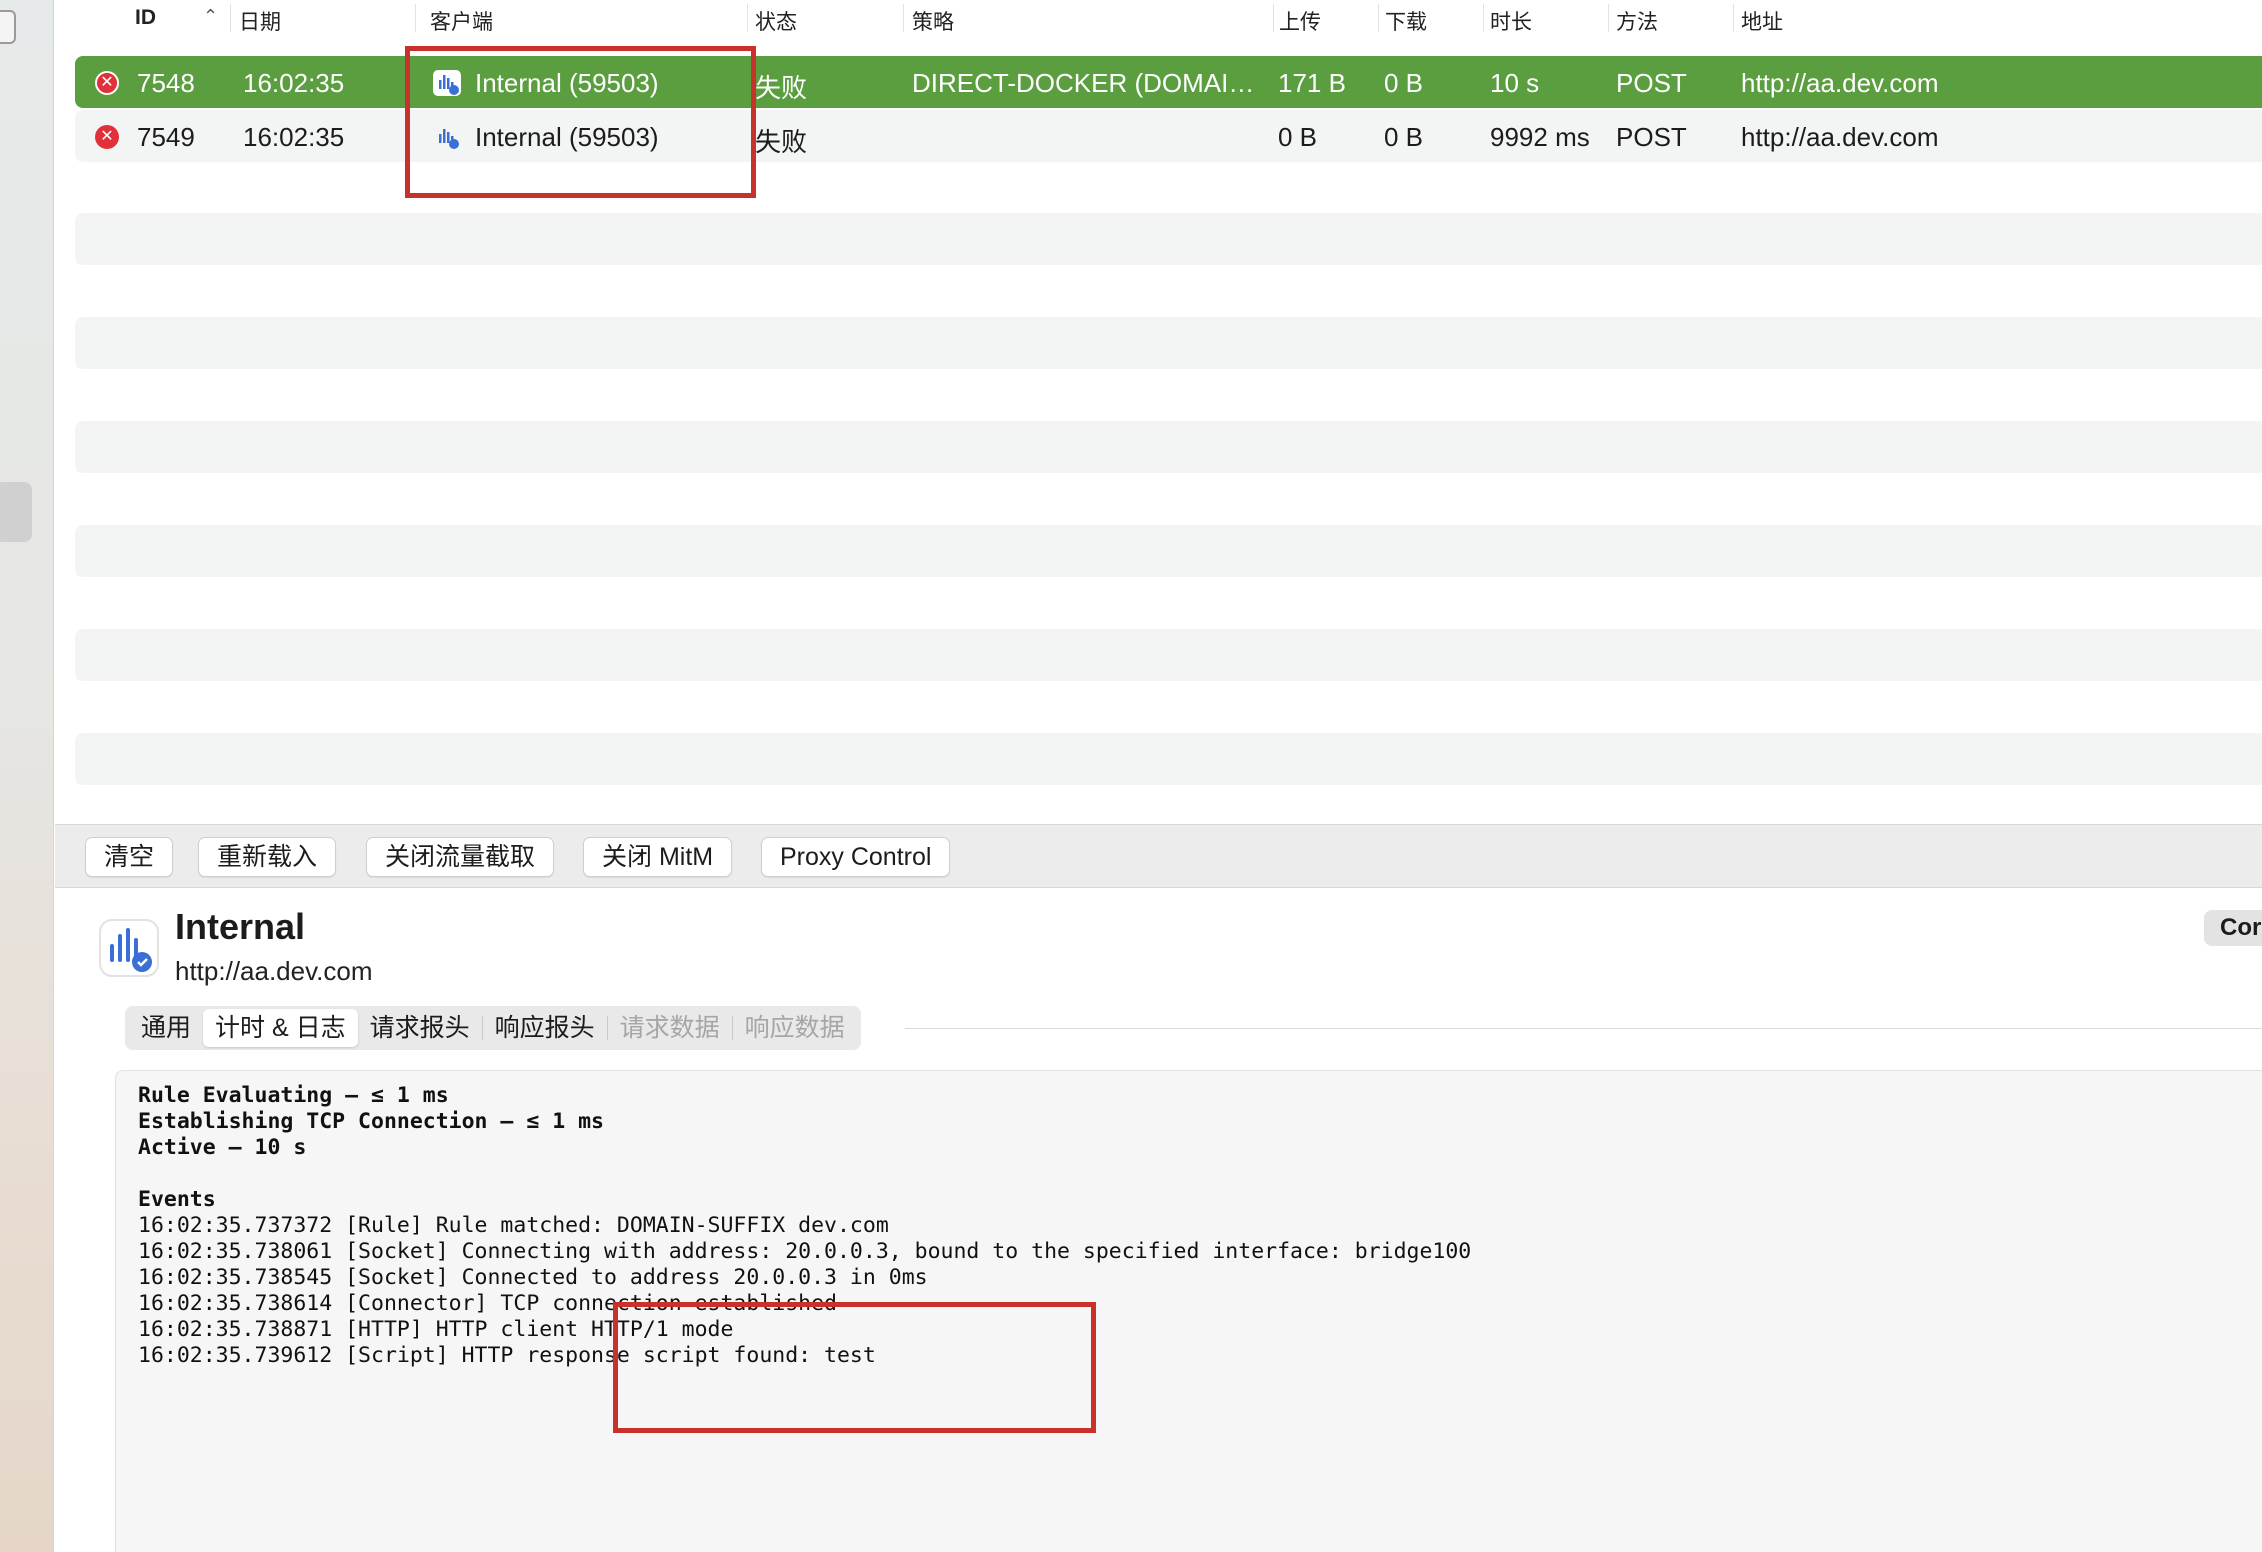  I want to click on events-heading: Events, so click(177, 1199).